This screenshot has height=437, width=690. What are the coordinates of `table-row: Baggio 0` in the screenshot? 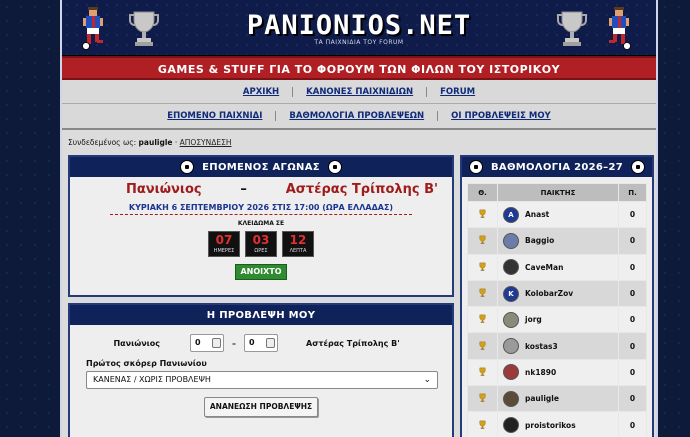 It's located at (557, 241).